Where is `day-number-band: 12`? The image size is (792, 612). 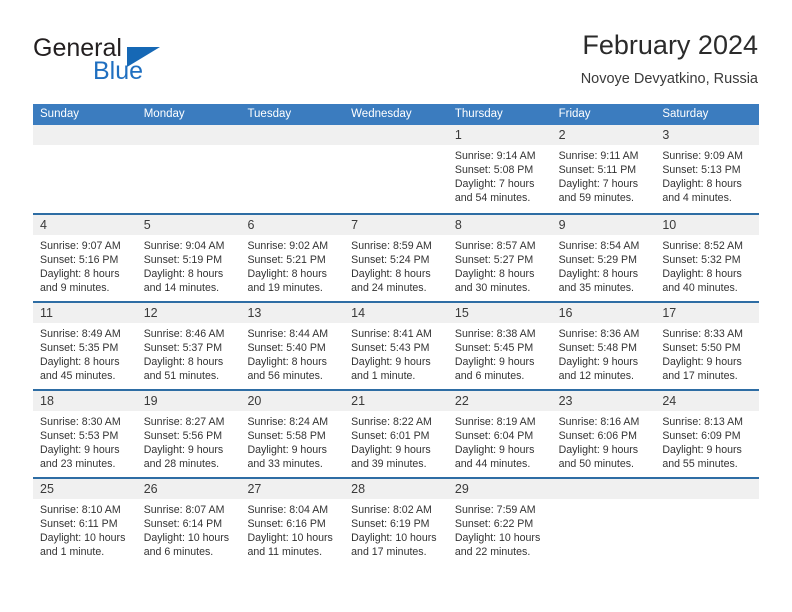 day-number-band: 12 is located at coordinates (188, 313).